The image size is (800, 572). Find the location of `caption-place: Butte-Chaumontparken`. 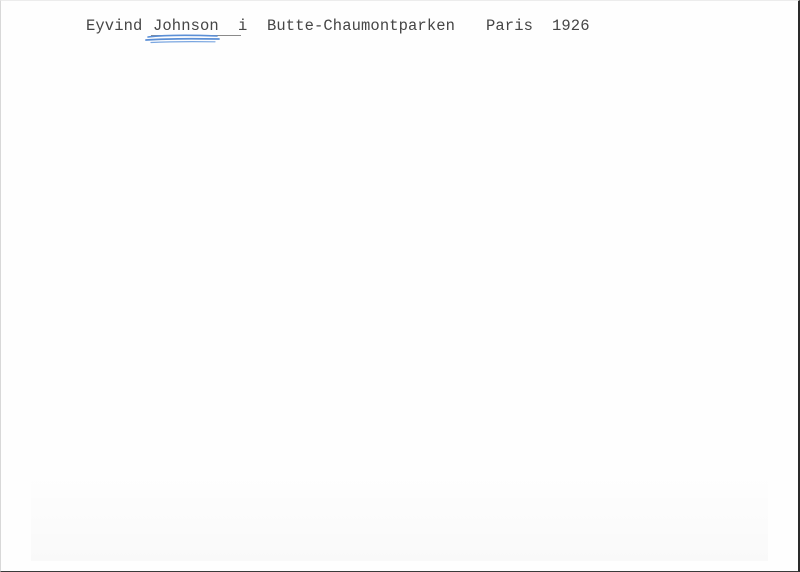

caption-place: Butte-Chaumontparken is located at coordinates (361, 26).